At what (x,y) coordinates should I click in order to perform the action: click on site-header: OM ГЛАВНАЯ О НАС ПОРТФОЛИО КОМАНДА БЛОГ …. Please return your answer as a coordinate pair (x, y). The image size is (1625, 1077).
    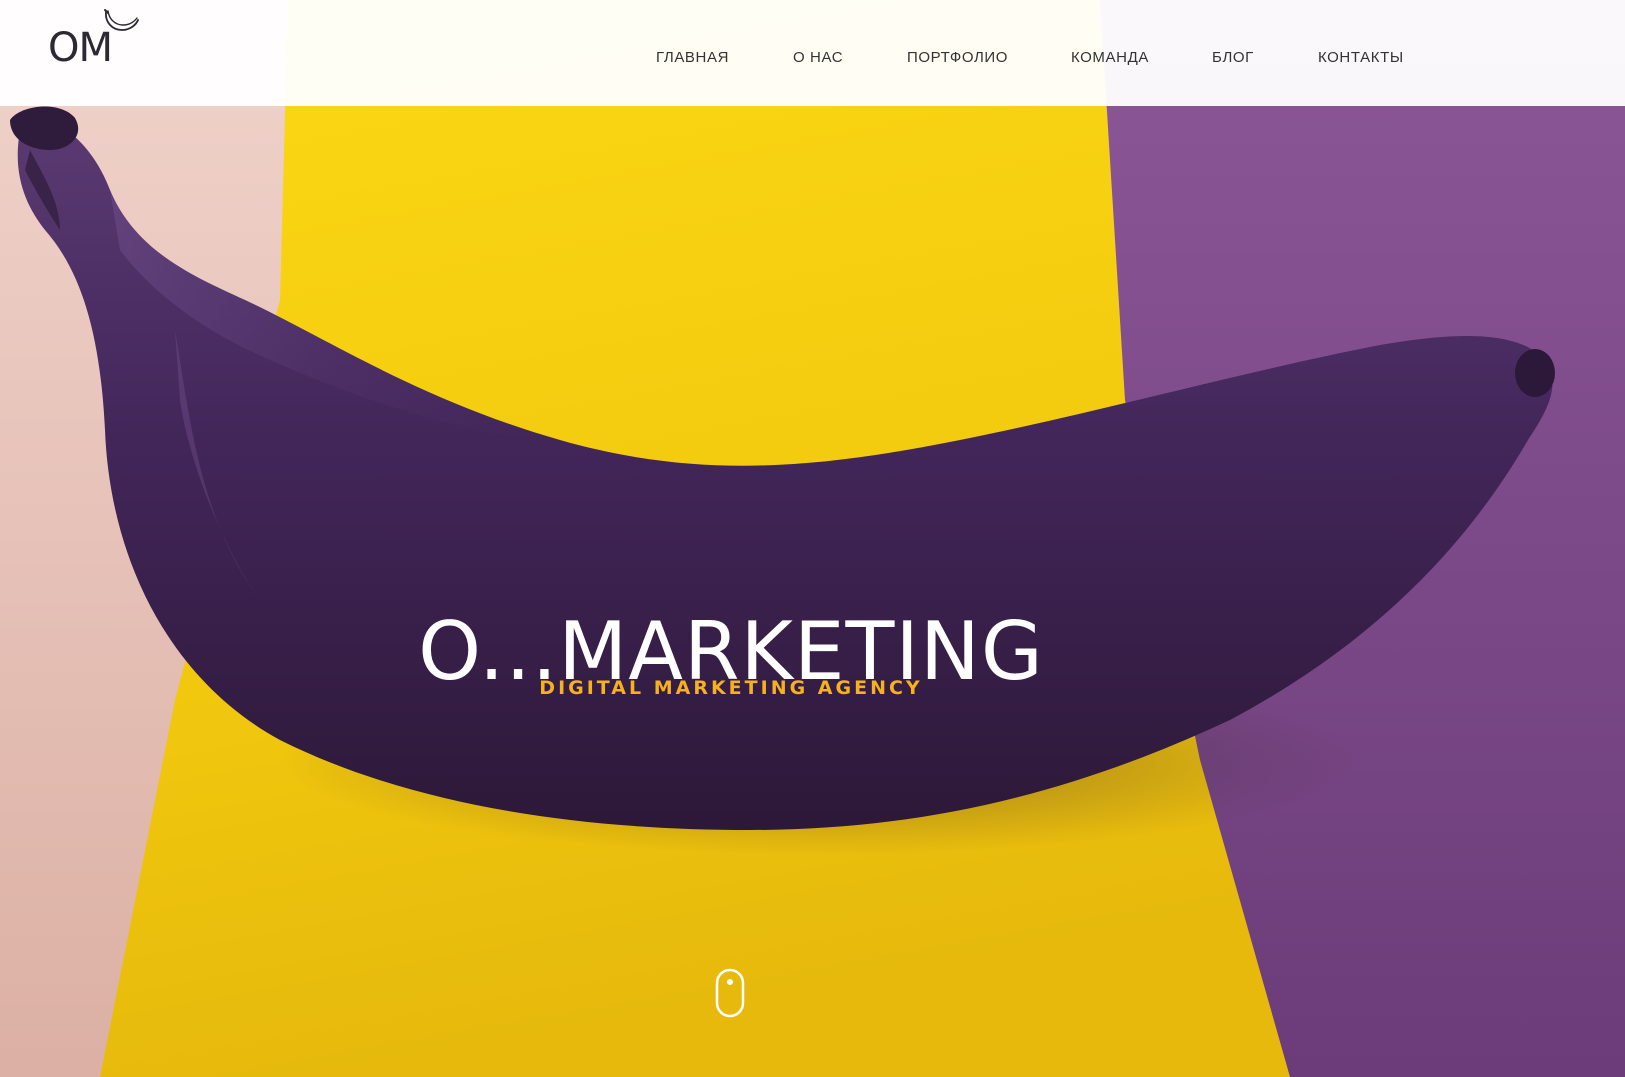
    Looking at the image, I should click on (812, 53).